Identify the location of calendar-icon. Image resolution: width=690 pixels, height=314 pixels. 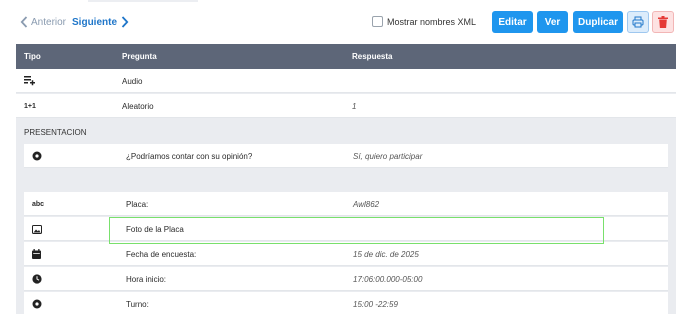
(36, 254).